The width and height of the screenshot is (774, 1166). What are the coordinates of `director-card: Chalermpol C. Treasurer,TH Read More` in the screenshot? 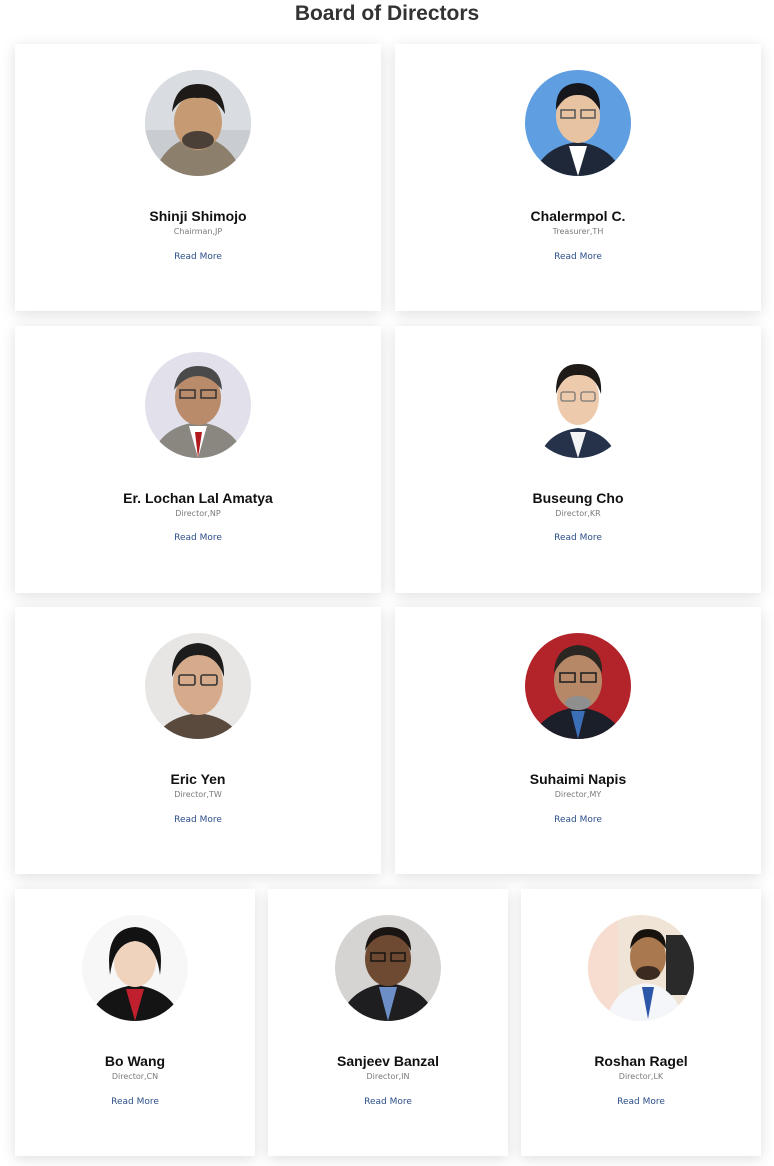 It's located at (578, 177).